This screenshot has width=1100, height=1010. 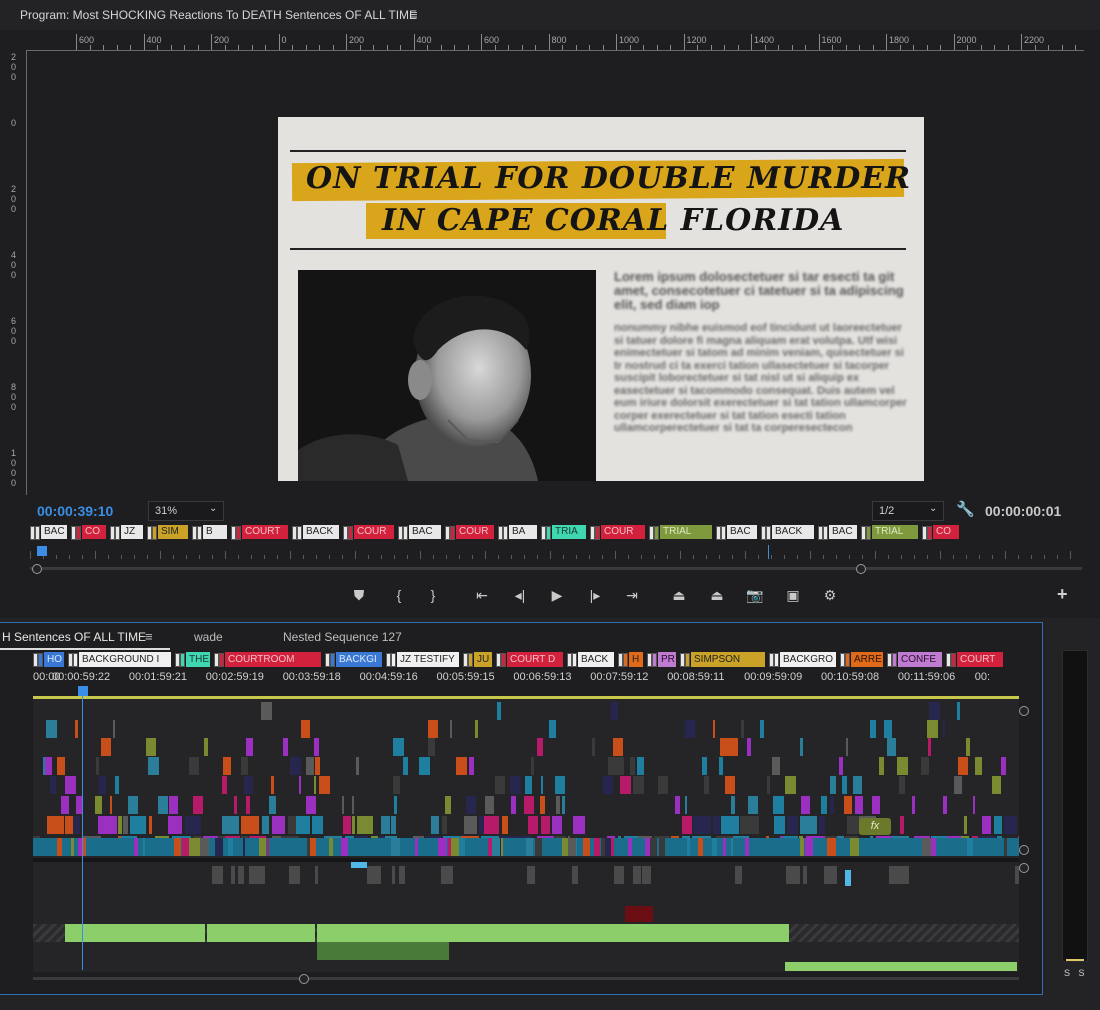 What do you see at coordinates (569, 532) in the screenshot?
I see `marker-label: TRIA` at bounding box center [569, 532].